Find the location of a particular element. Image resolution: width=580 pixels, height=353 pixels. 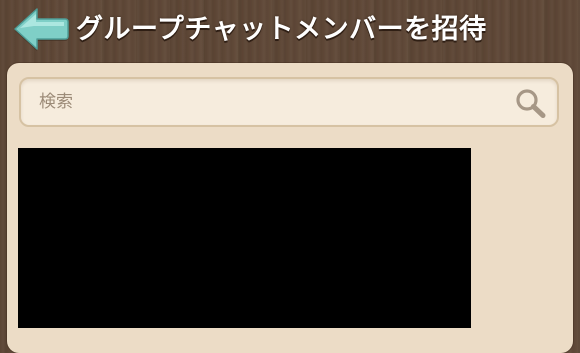

search-icon is located at coordinates (530, 103).